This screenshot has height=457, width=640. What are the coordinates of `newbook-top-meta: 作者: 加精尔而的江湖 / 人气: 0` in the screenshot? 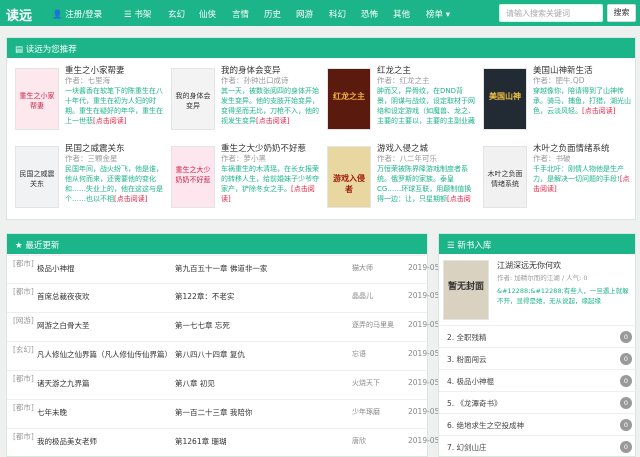 It's located at (542, 278).